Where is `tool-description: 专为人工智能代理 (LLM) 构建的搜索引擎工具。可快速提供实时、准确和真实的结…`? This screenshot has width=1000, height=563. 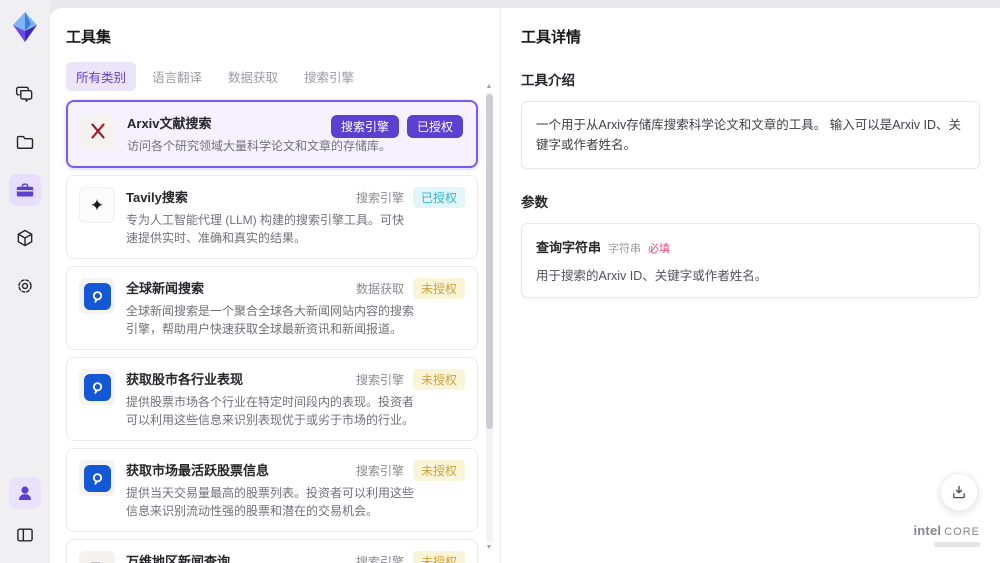
tool-description: 专为人工智能代理 (LLM) 构建的搜索引擎工具。可快速提供实时、准确和真实的结… is located at coordinates (265, 229).